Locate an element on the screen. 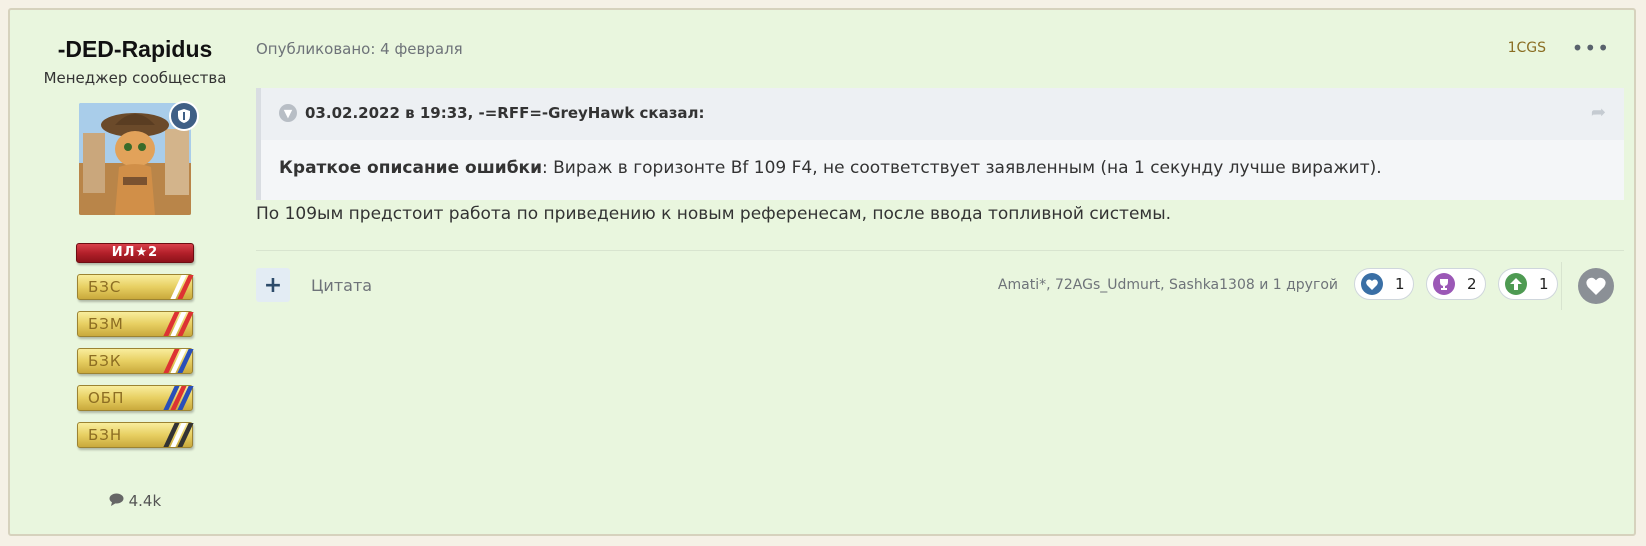 The height and width of the screenshot is (546, 1646). posts-count: 4.4k is located at coordinates (135, 501).